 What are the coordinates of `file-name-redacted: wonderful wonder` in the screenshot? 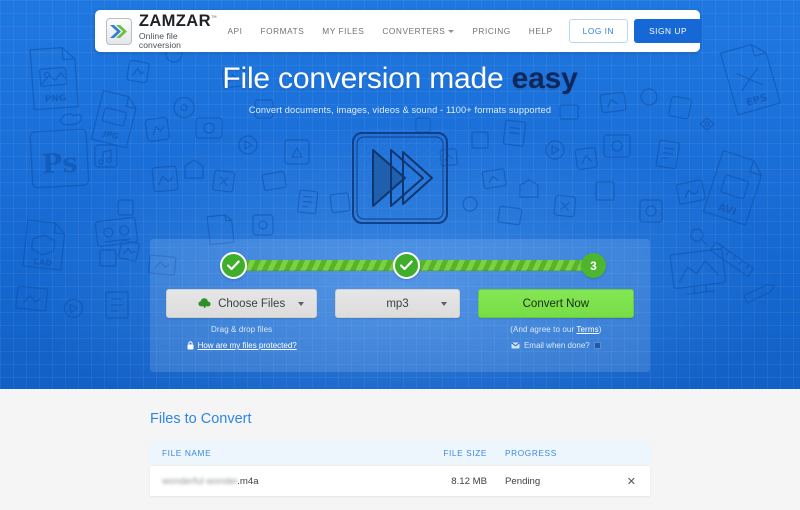 It's located at (200, 481).